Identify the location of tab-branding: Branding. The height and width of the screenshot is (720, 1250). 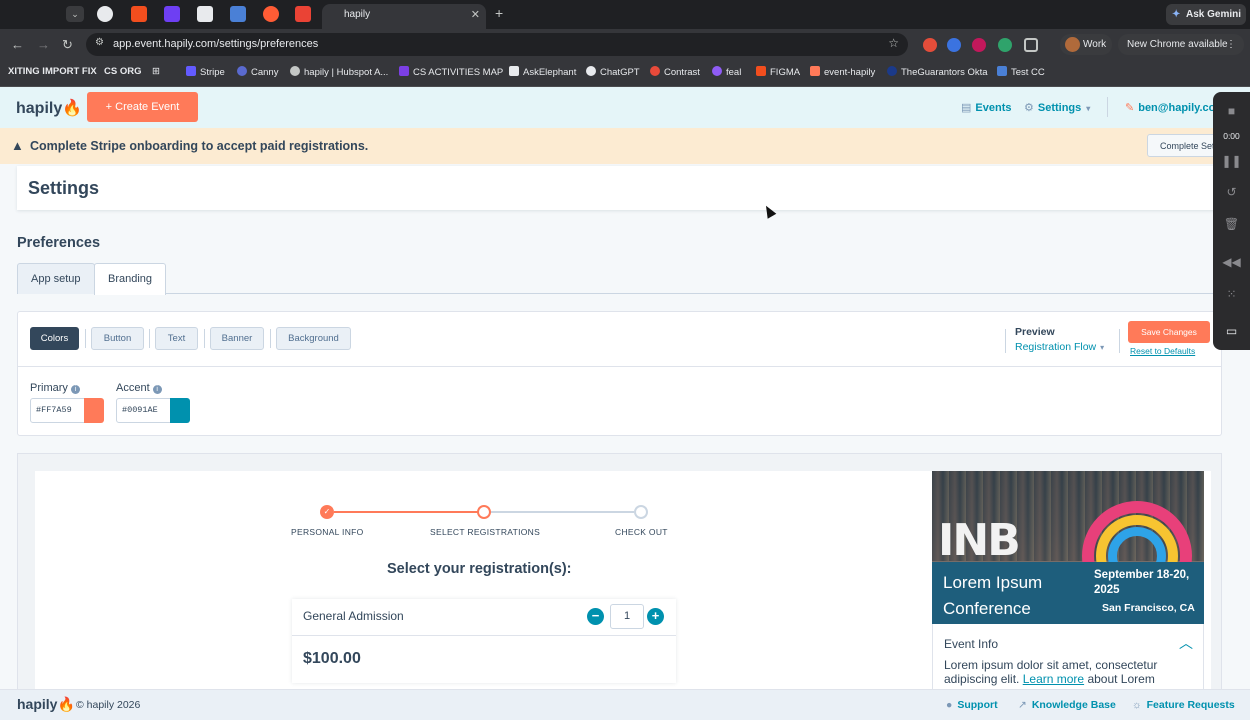
(130, 279).